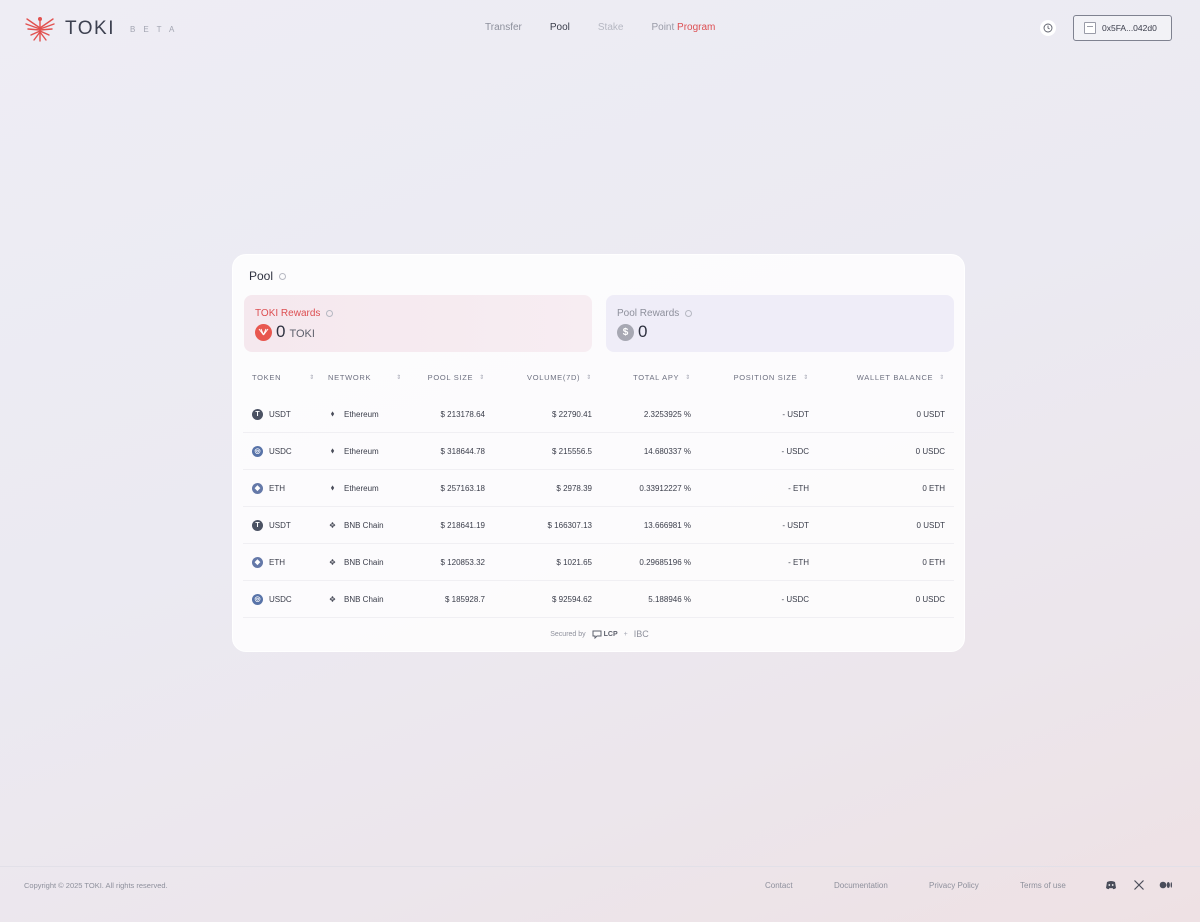  I want to click on wallet-avatar-icon, so click(1090, 28).